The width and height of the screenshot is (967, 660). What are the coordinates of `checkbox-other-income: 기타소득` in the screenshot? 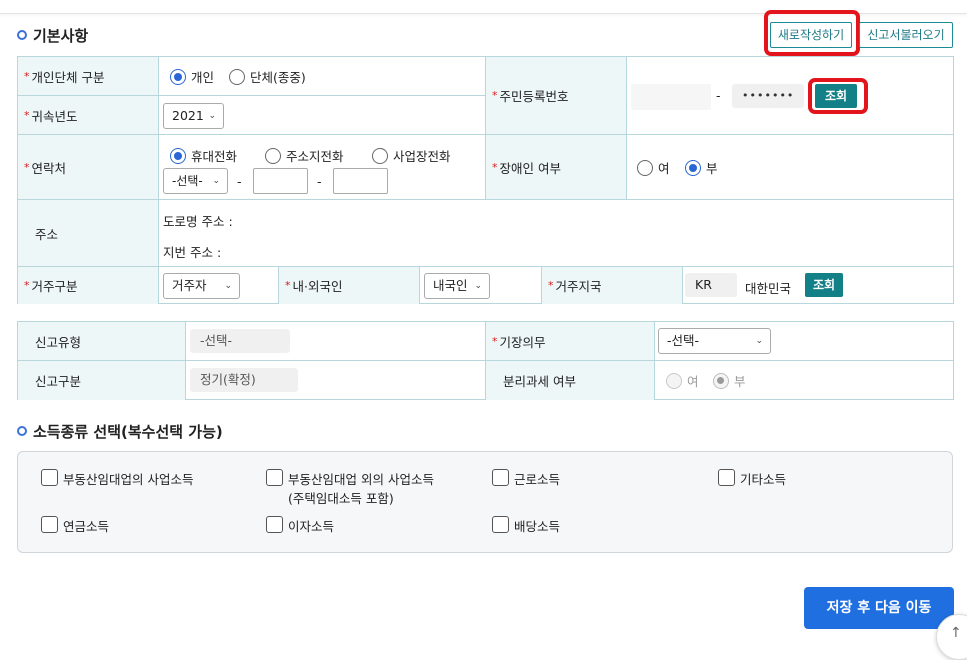 It's located at (752, 478).